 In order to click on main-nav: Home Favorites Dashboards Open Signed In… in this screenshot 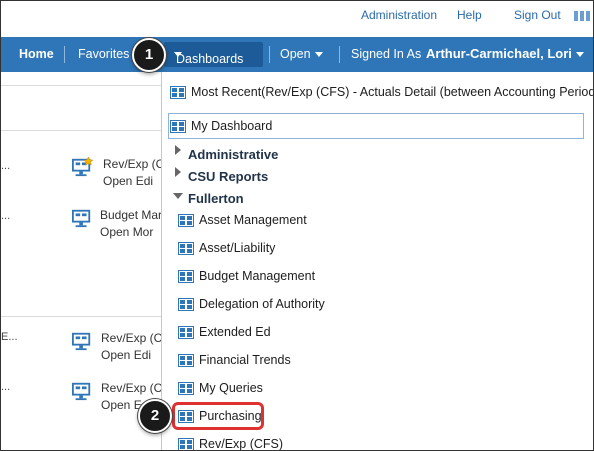, I will do `click(297, 54)`.